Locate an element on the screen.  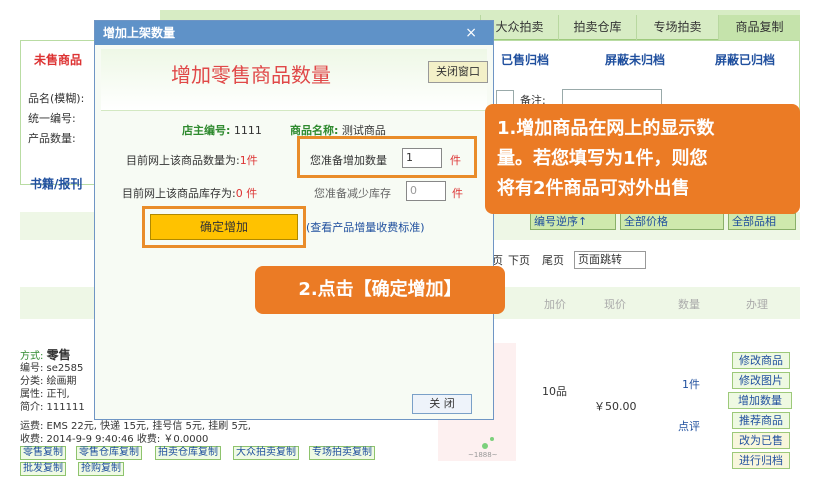
add-qty-input: 1 is located at coordinates (422, 158).